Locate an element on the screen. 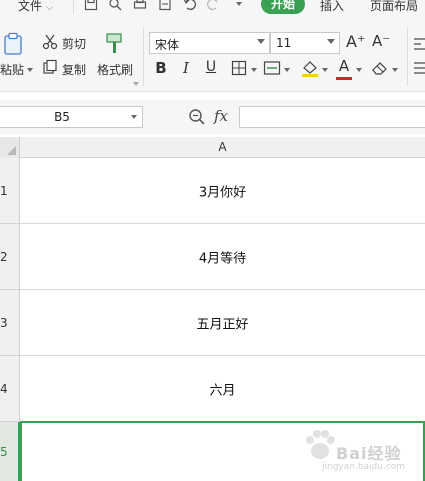  title-tab-bar: 文件 ⌵ 开始 插入 页面布局 is located at coordinates (212, 11).